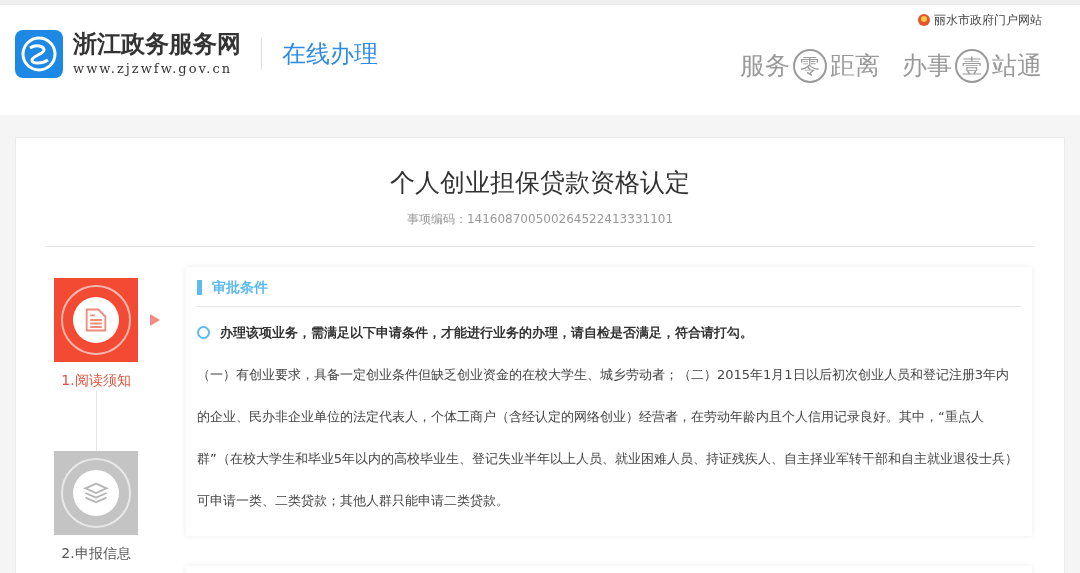  Describe the element at coordinates (199, 287) in the screenshot. I see `heading-marker` at that location.